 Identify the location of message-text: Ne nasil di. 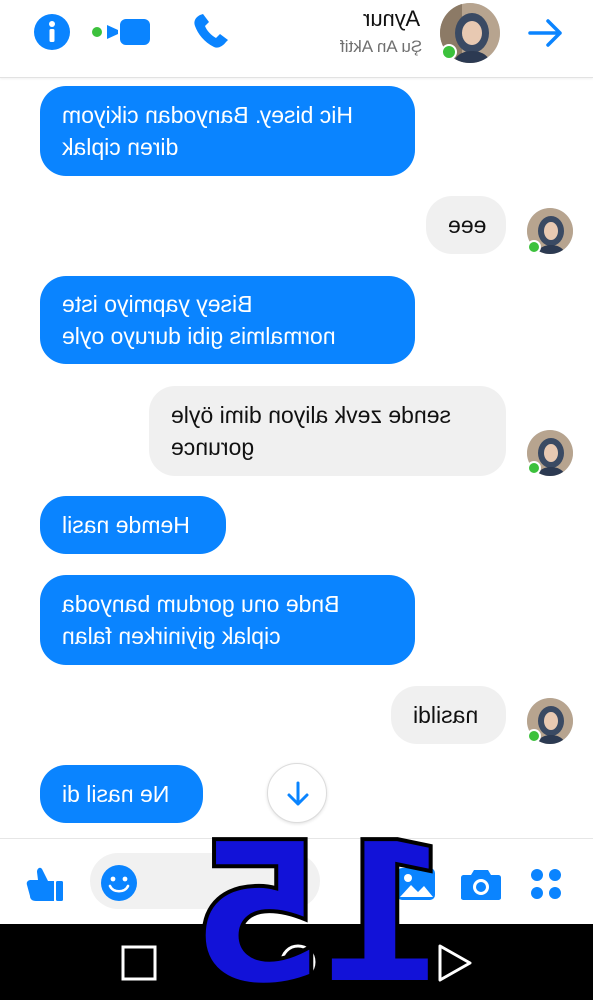
(116, 794).